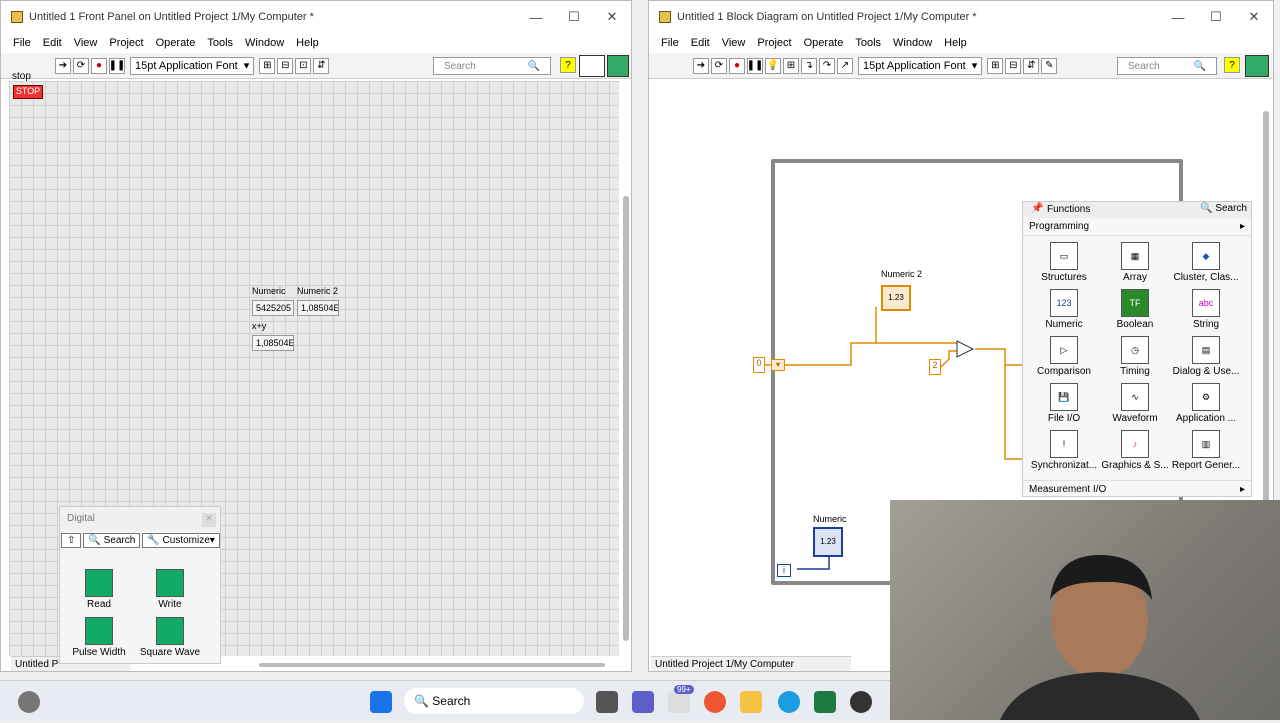  I want to click on functions-search-button: 🔍 Search, so click(1223, 208).